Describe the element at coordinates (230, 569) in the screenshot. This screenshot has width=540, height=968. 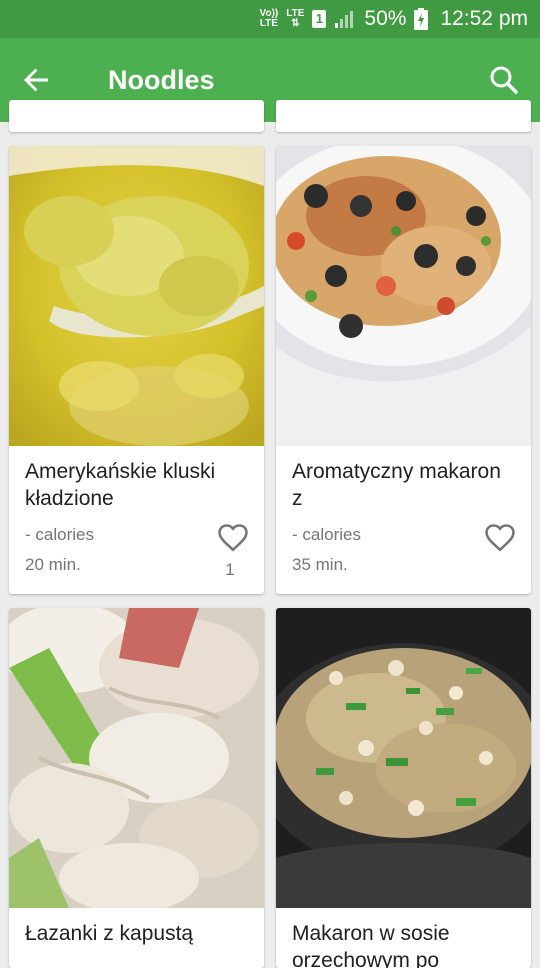
I see `likes-count: 1` at that location.